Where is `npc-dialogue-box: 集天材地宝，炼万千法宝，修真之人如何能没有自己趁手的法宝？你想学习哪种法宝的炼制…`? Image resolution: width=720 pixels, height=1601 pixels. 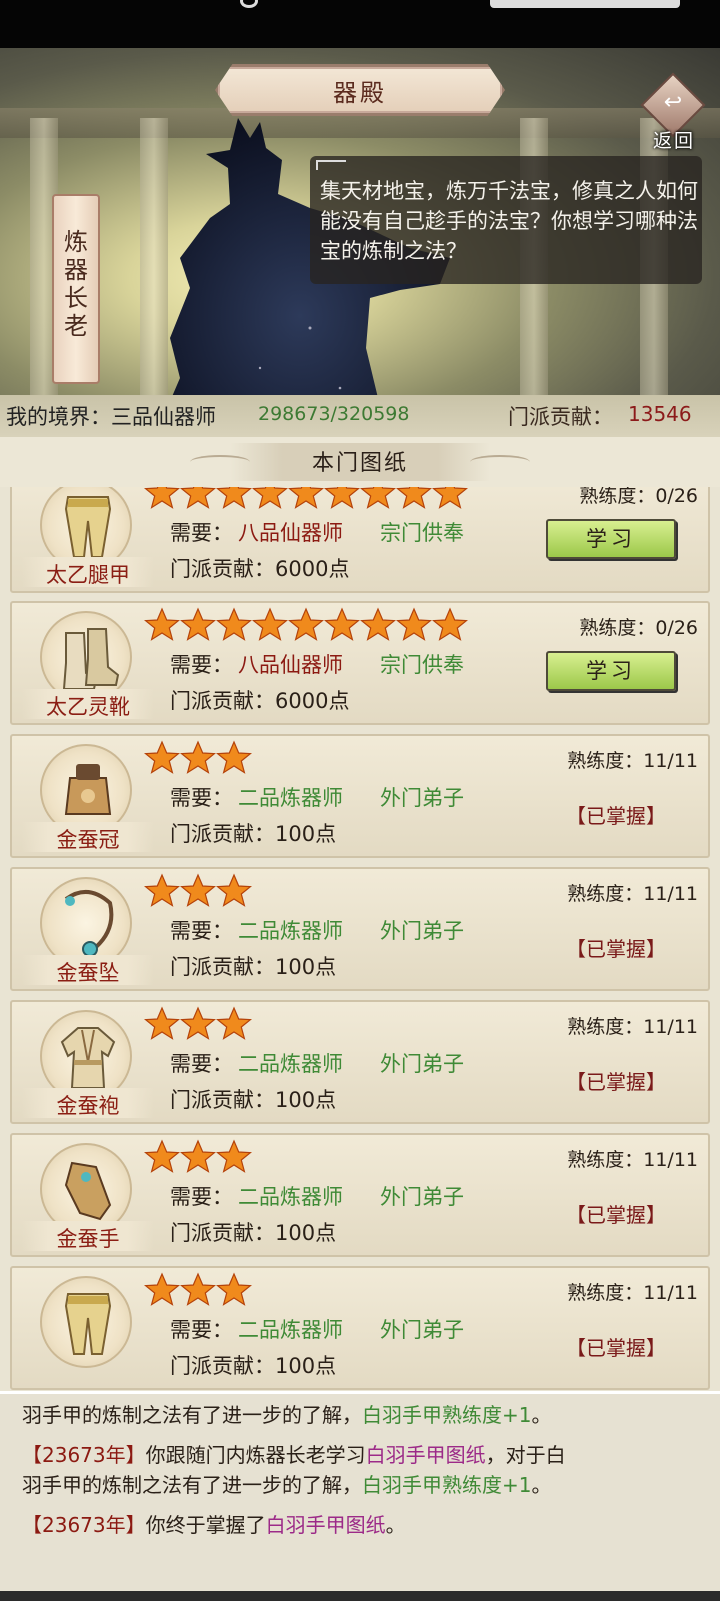
npc-dialogue-box: 集天材地宝，炼万千法宝，修真之人如何能没有自己趁手的法宝？你想学习哪种法宝的炼制… is located at coordinates (506, 220).